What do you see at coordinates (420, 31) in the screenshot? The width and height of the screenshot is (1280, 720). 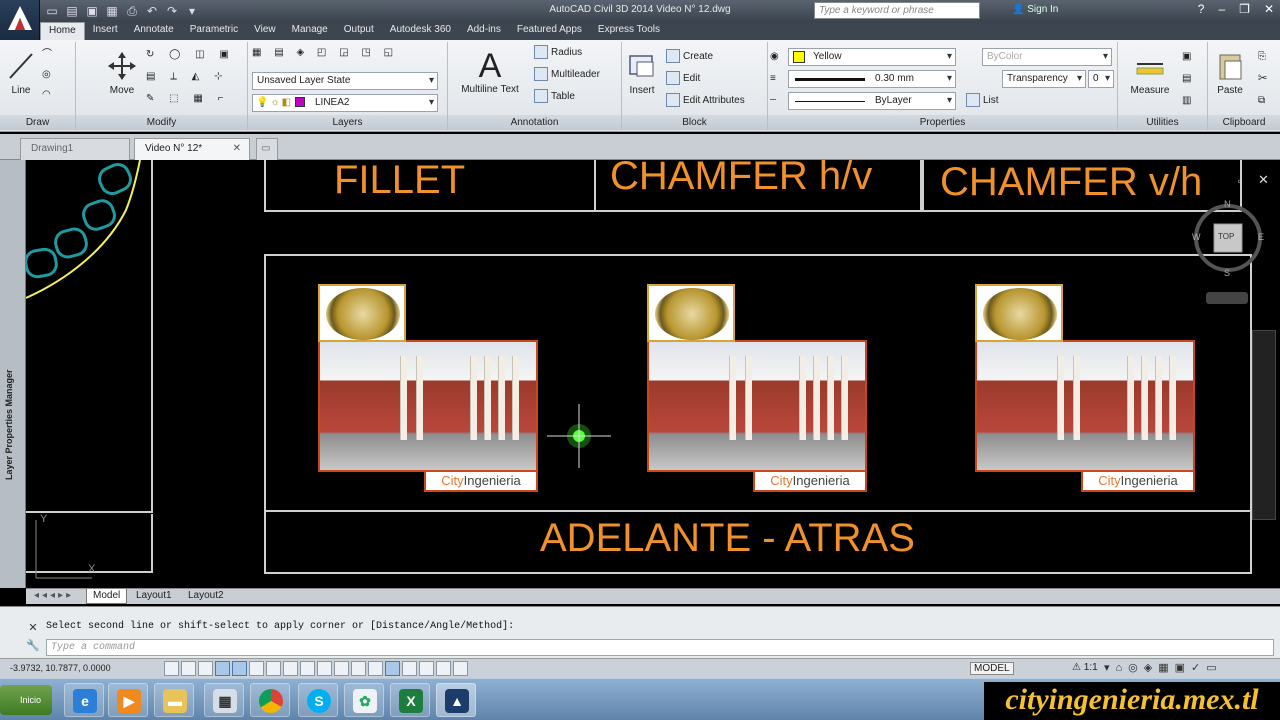 I see `tab-autodesk-360: Autodesk 360` at bounding box center [420, 31].